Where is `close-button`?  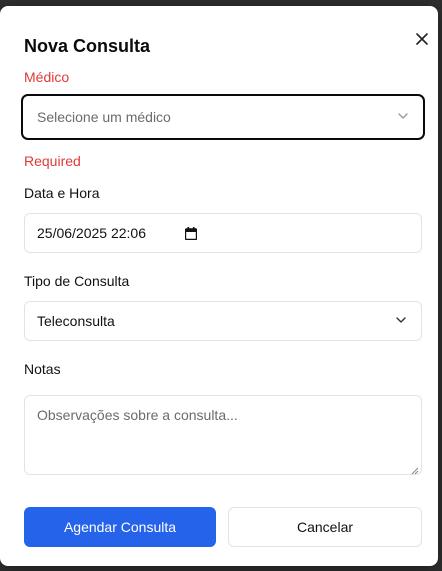
close-button is located at coordinates (422, 39).